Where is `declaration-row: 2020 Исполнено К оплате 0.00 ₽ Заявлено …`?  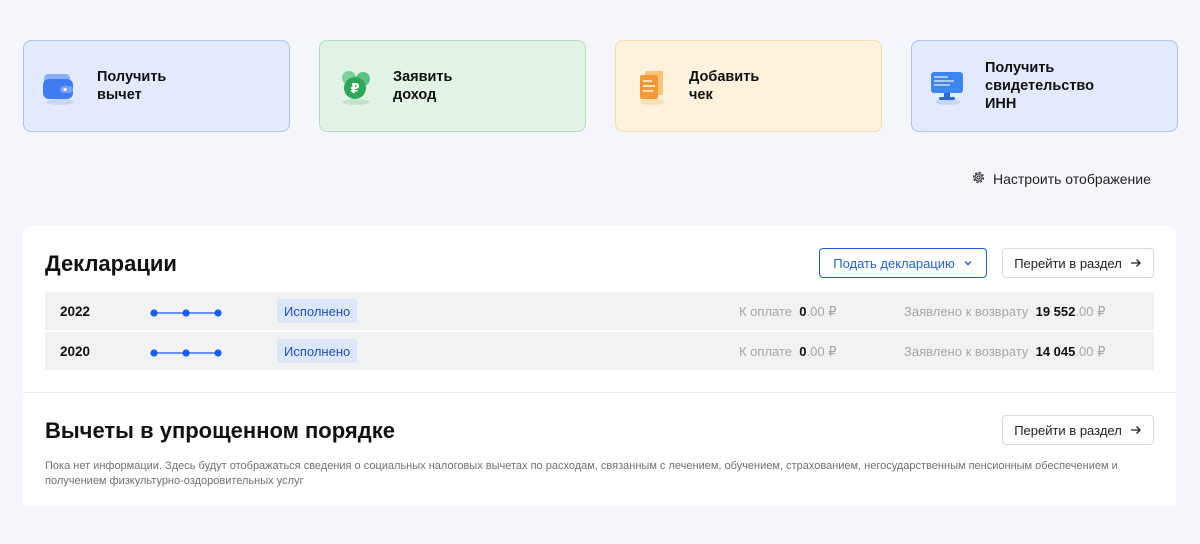
declaration-row: 2020 Исполнено К оплате 0.00 ₽ Заявлено … is located at coordinates (599, 351).